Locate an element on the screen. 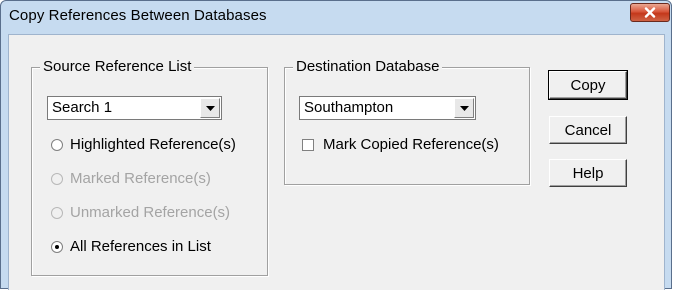  radio-label: Marked Reference(s) is located at coordinates (140, 178).